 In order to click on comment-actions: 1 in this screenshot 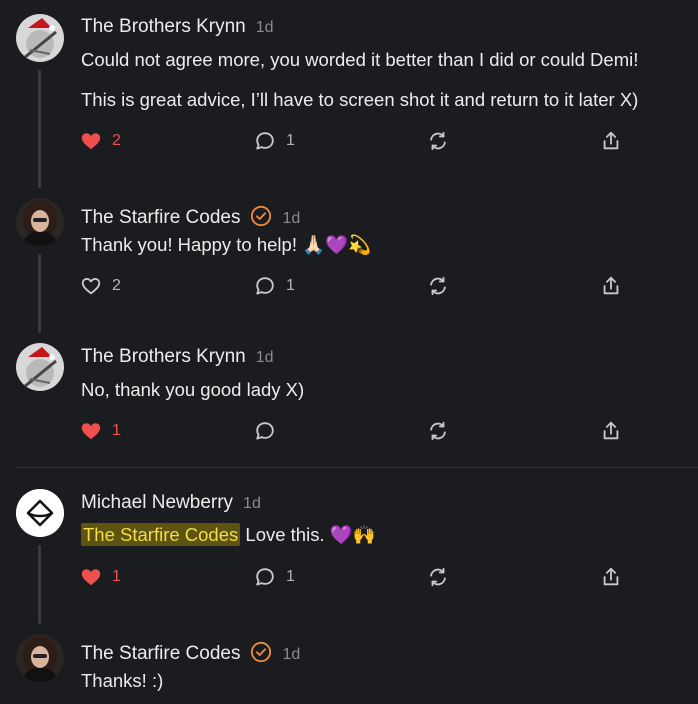, I will do `click(360, 431)`.